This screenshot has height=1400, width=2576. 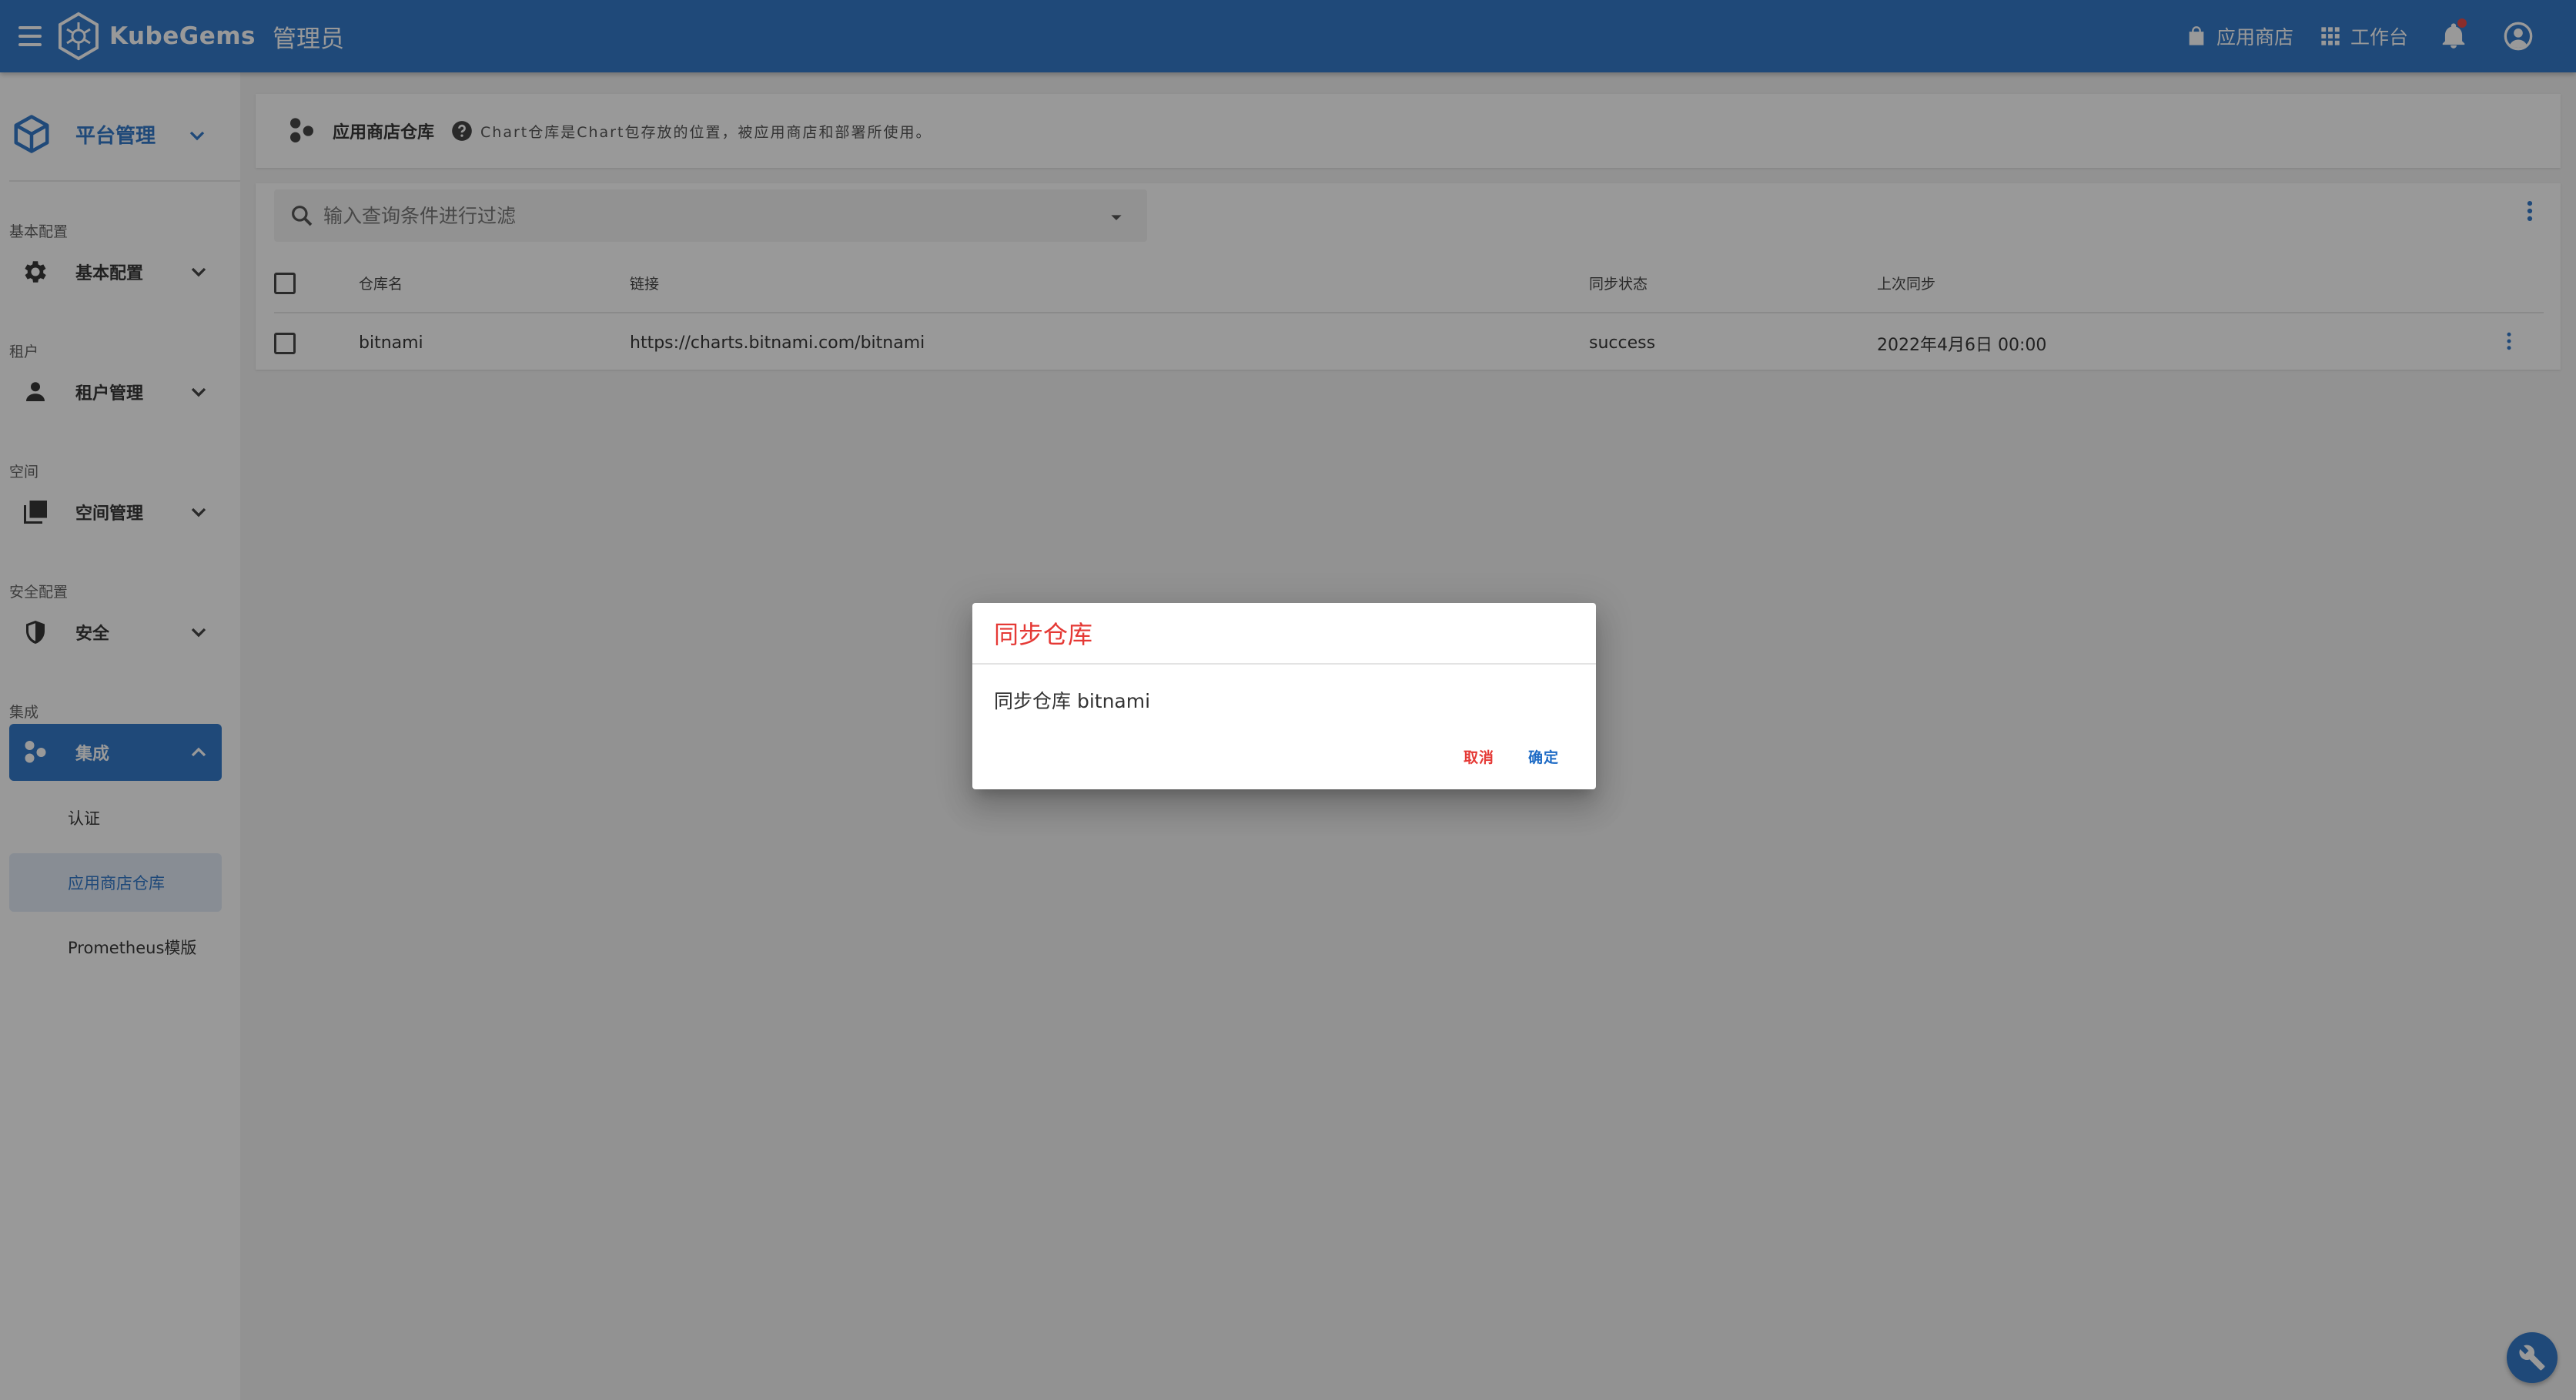 I want to click on dialog-divider, so click(x=1284, y=664).